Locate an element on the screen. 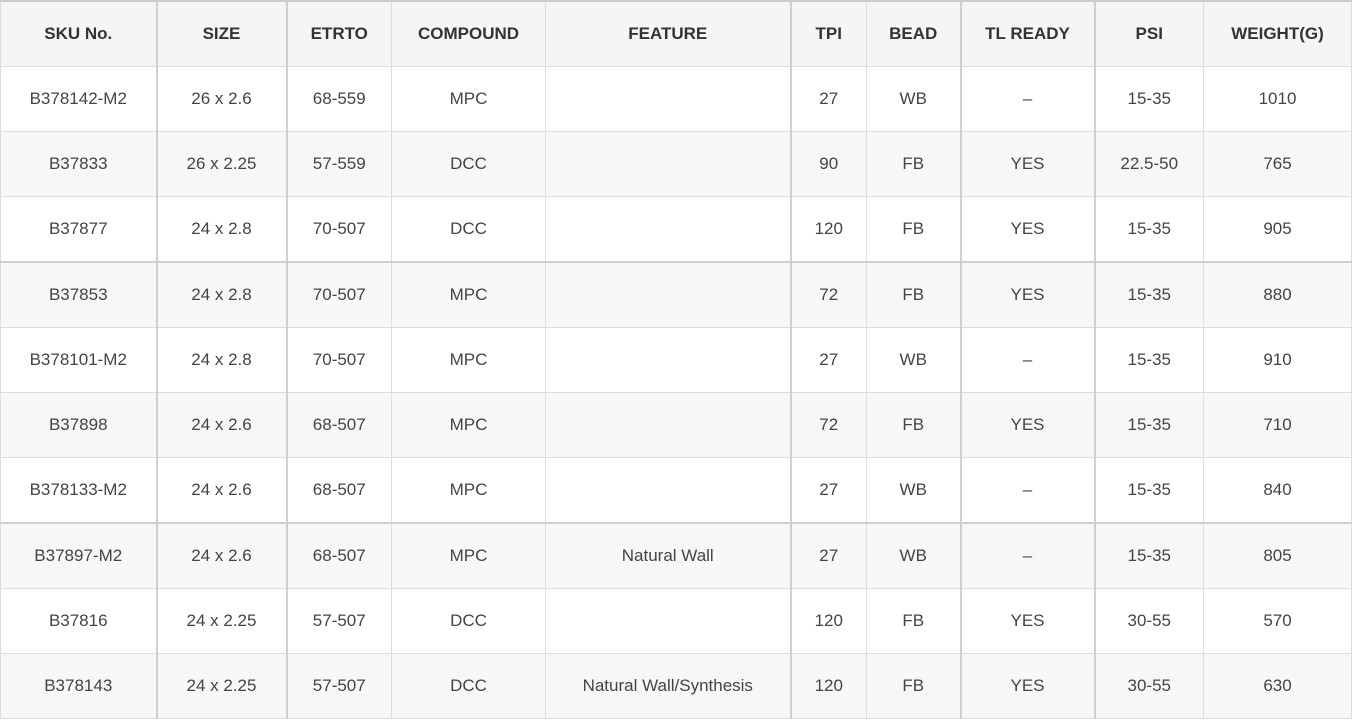 This screenshot has height=724, width=1352. table-row: B378133-M2 24 x 2.6 68-507 MPC 27 WB –15-35 840 is located at coordinates (676, 490).